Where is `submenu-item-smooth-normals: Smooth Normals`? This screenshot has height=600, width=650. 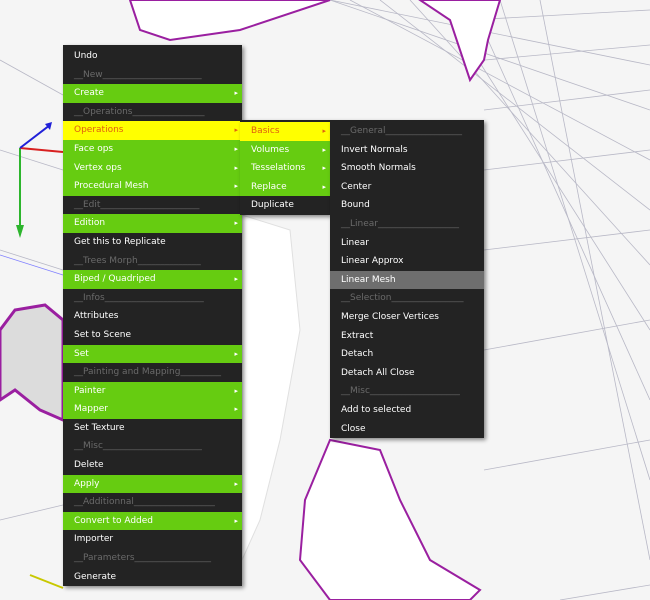
submenu-item-smooth-normals: Smooth Normals is located at coordinates (407, 168).